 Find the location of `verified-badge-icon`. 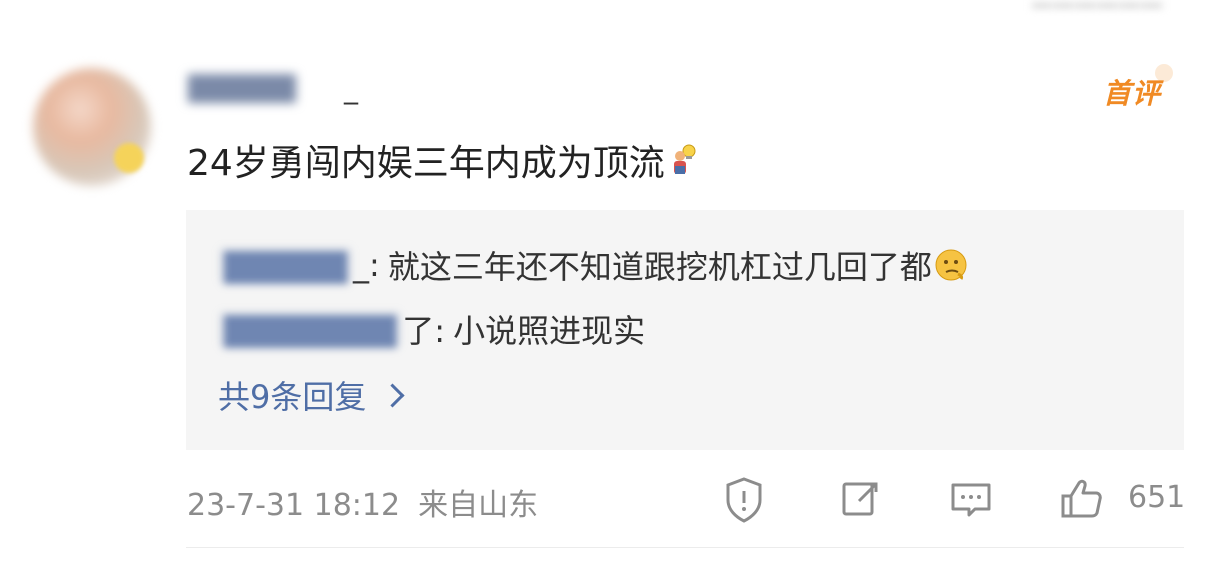

verified-badge-icon is located at coordinates (129, 158).